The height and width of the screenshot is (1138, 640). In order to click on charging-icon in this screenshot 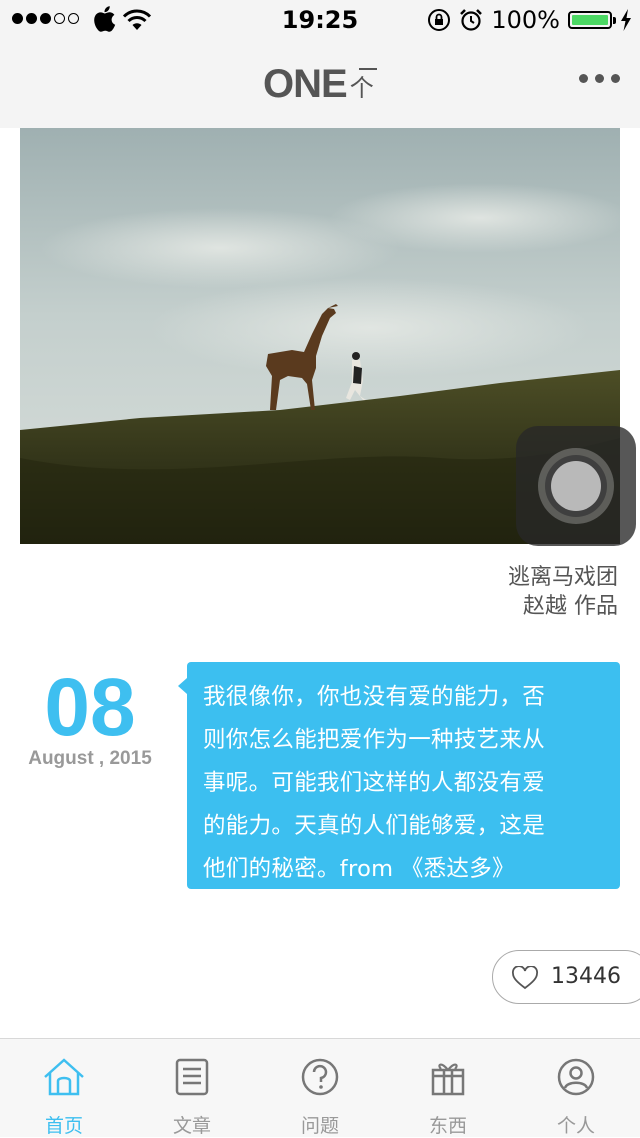, I will do `click(626, 20)`.